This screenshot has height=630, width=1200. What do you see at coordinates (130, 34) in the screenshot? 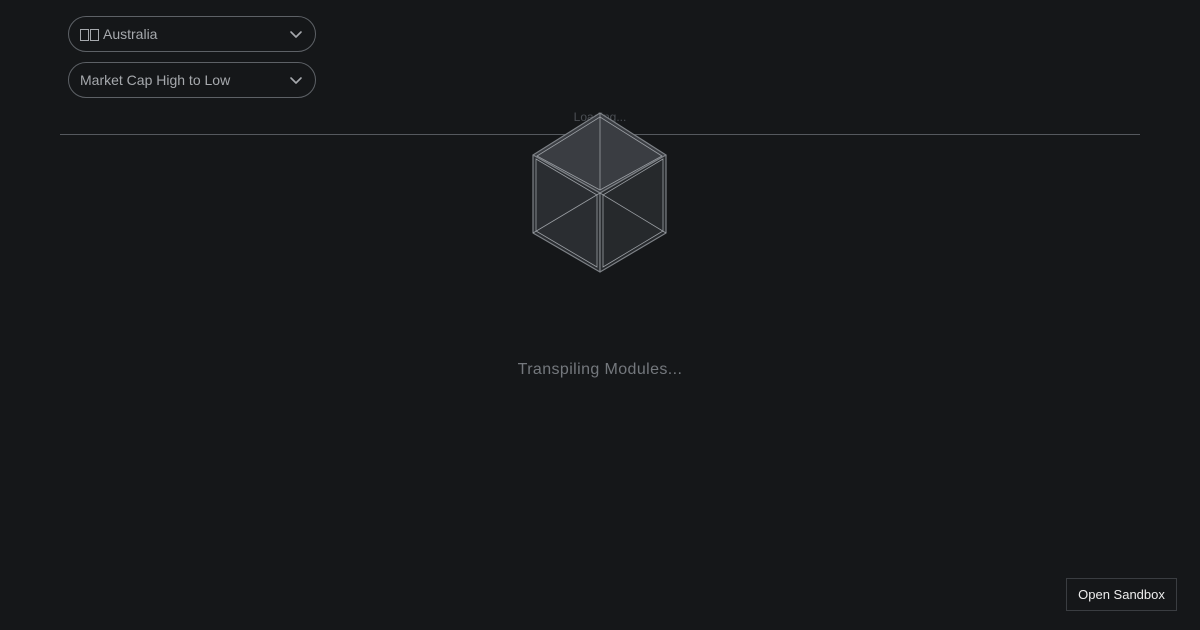
I see `country-label: Australia` at bounding box center [130, 34].